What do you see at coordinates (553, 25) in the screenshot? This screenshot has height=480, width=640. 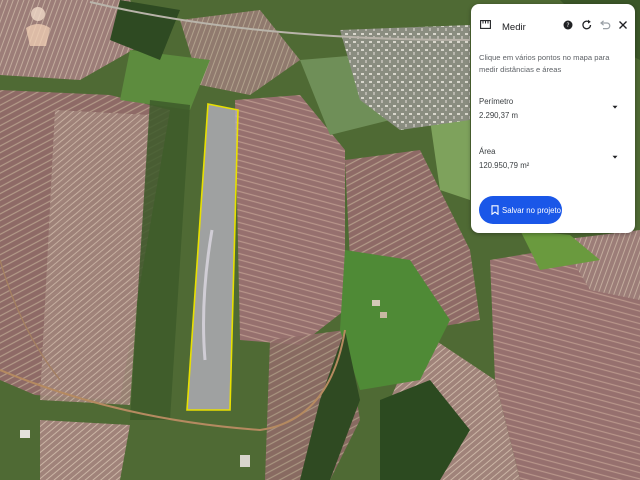 I see `measure-panel-header: Medir ?` at bounding box center [553, 25].